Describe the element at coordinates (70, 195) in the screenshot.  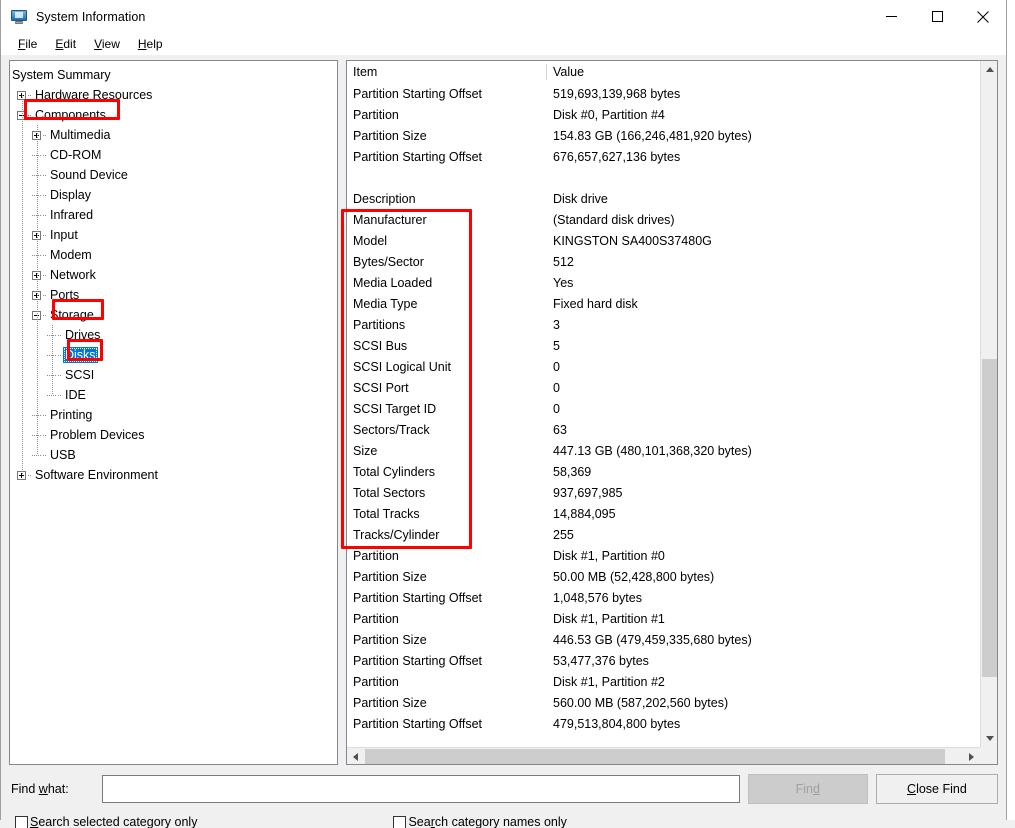
I see `tree-item-label: Display` at that location.